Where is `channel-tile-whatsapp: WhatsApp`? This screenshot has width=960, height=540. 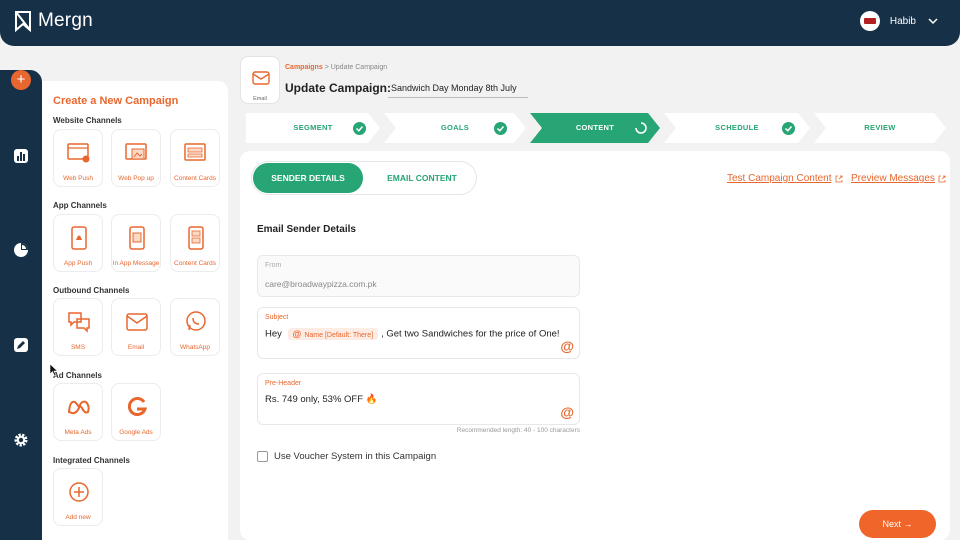
channel-tile-whatsapp: WhatsApp is located at coordinates (195, 327).